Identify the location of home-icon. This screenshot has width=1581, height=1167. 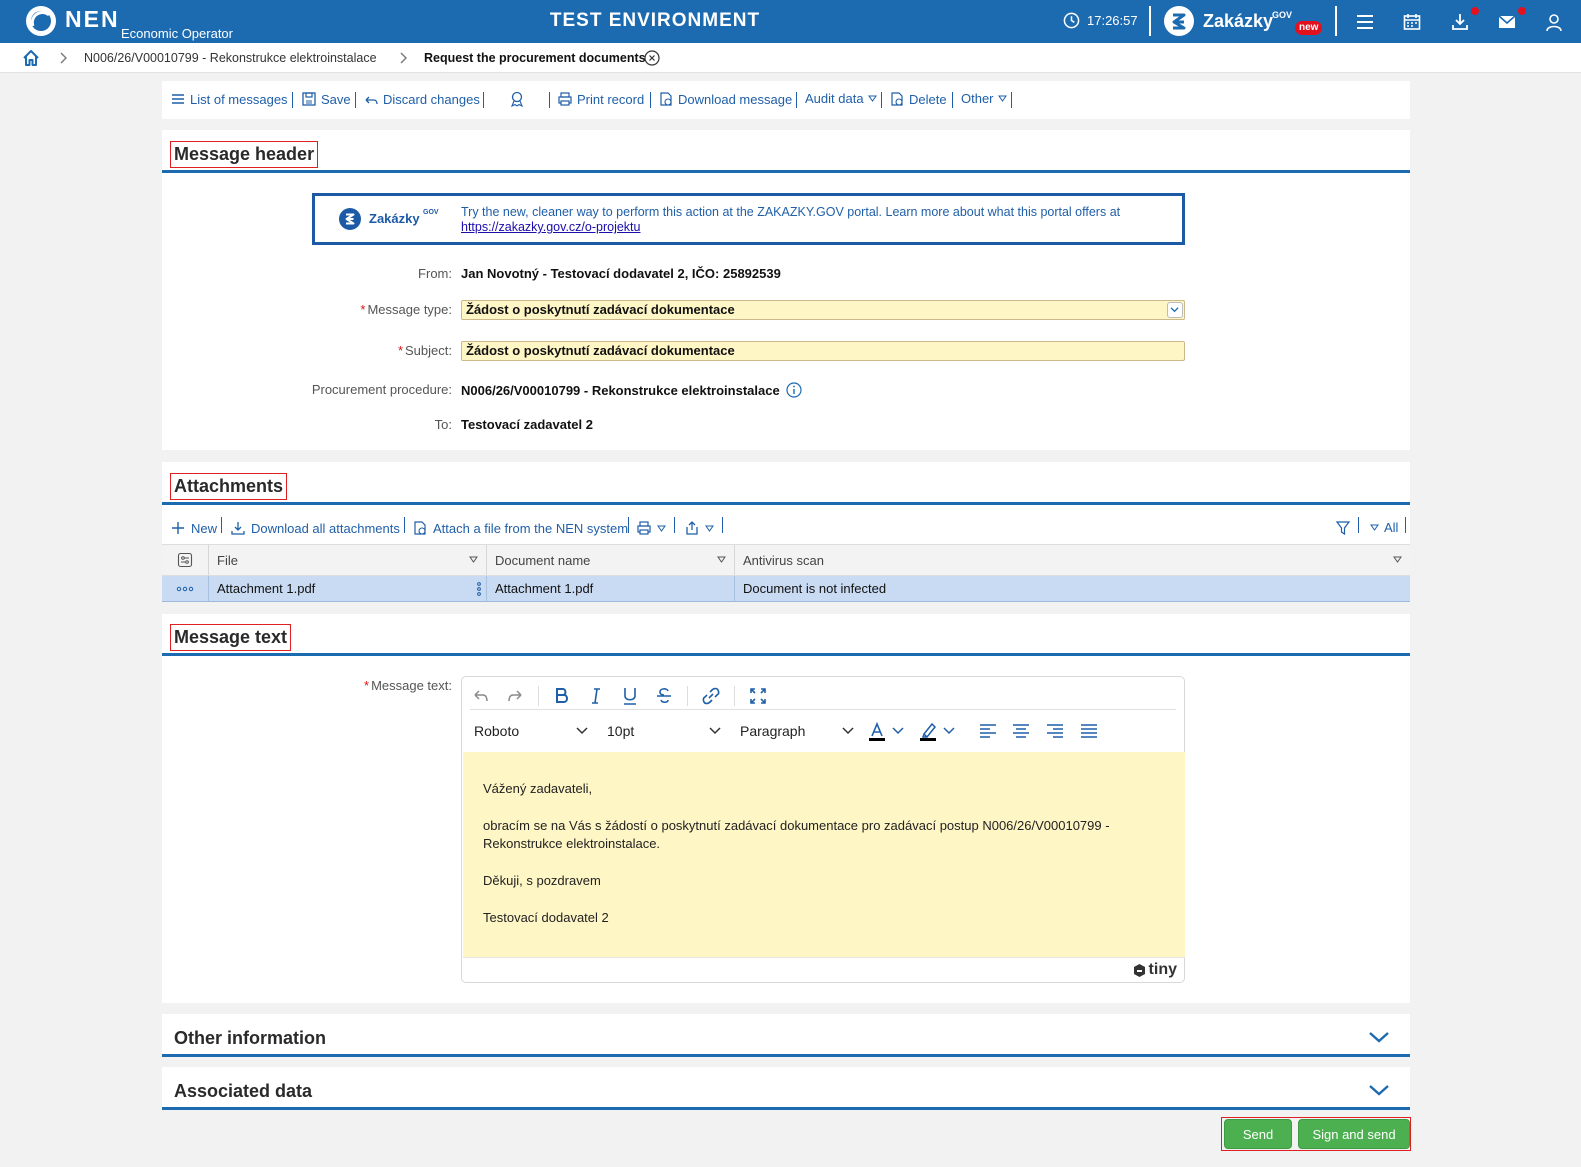
(31, 58).